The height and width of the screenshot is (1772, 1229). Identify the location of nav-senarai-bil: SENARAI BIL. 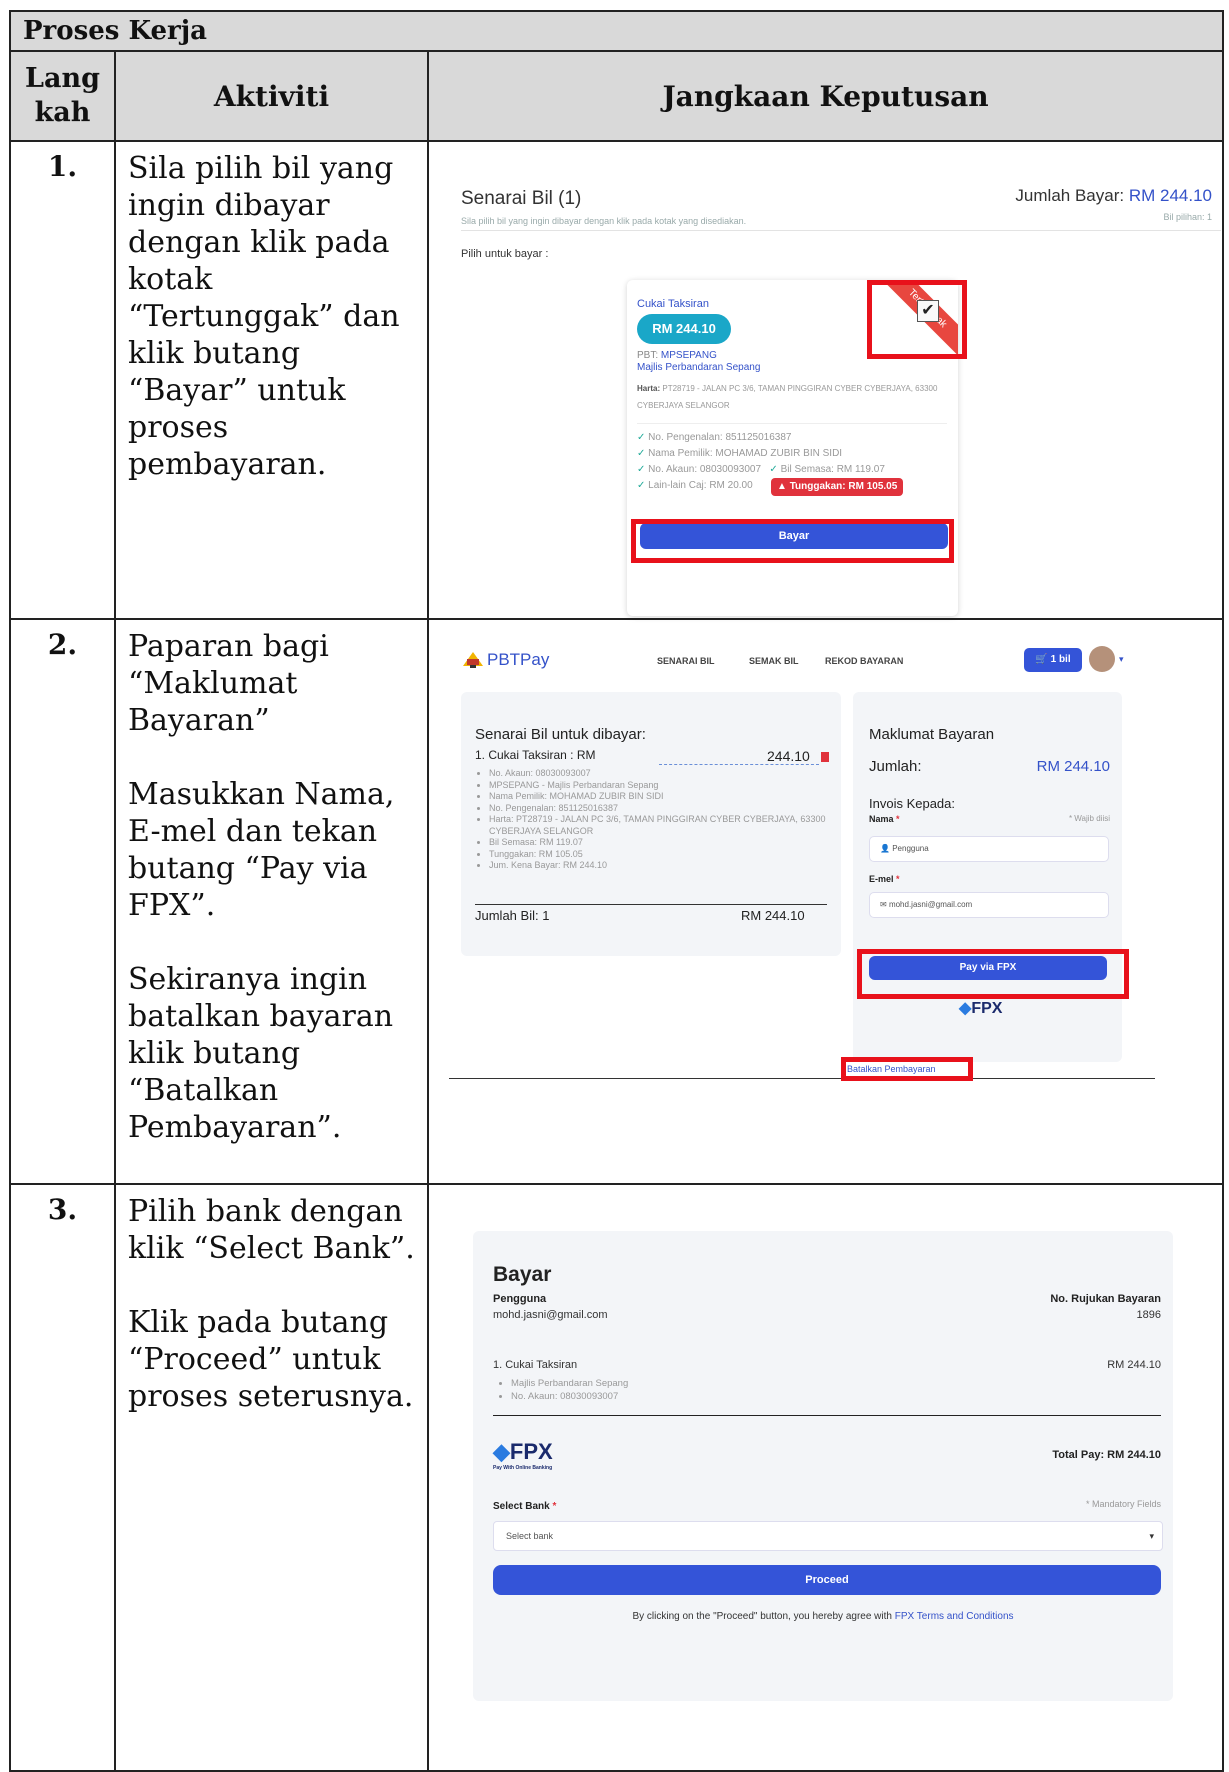
(686, 661).